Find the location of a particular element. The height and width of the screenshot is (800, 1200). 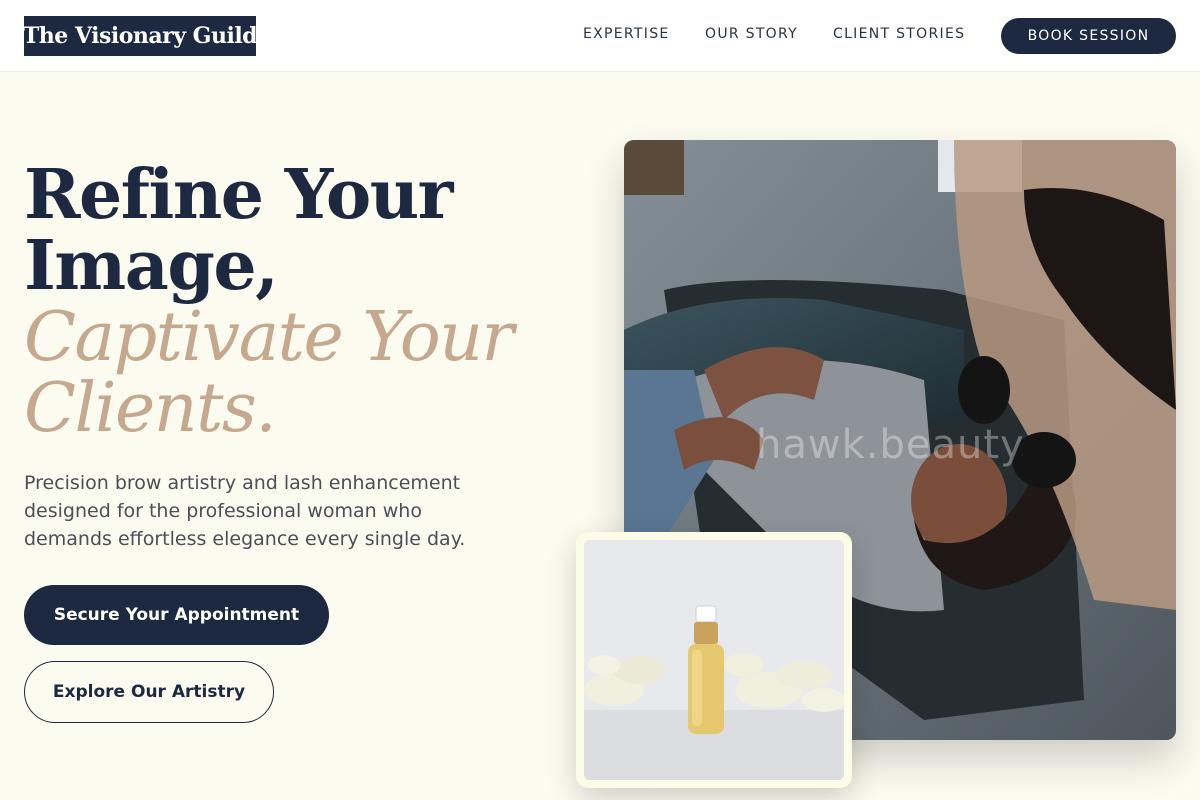

headline-line-1: Refine Your is located at coordinates (239, 195).